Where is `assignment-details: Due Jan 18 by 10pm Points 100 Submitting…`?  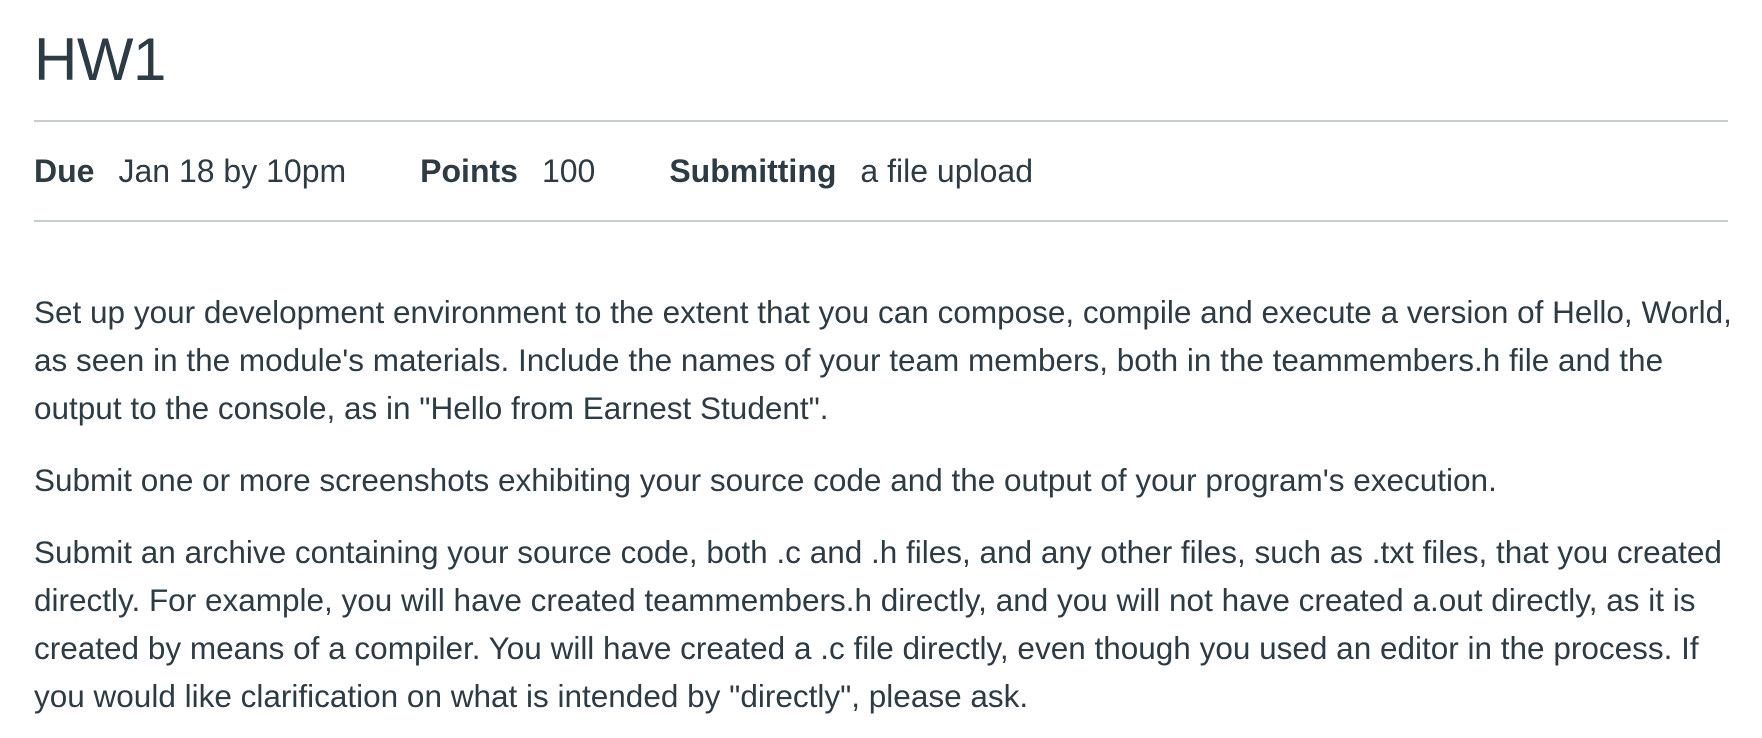
assignment-details: Due Jan 18 by 10pm Points 100 Submitting… is located at coordinates (881, 171).